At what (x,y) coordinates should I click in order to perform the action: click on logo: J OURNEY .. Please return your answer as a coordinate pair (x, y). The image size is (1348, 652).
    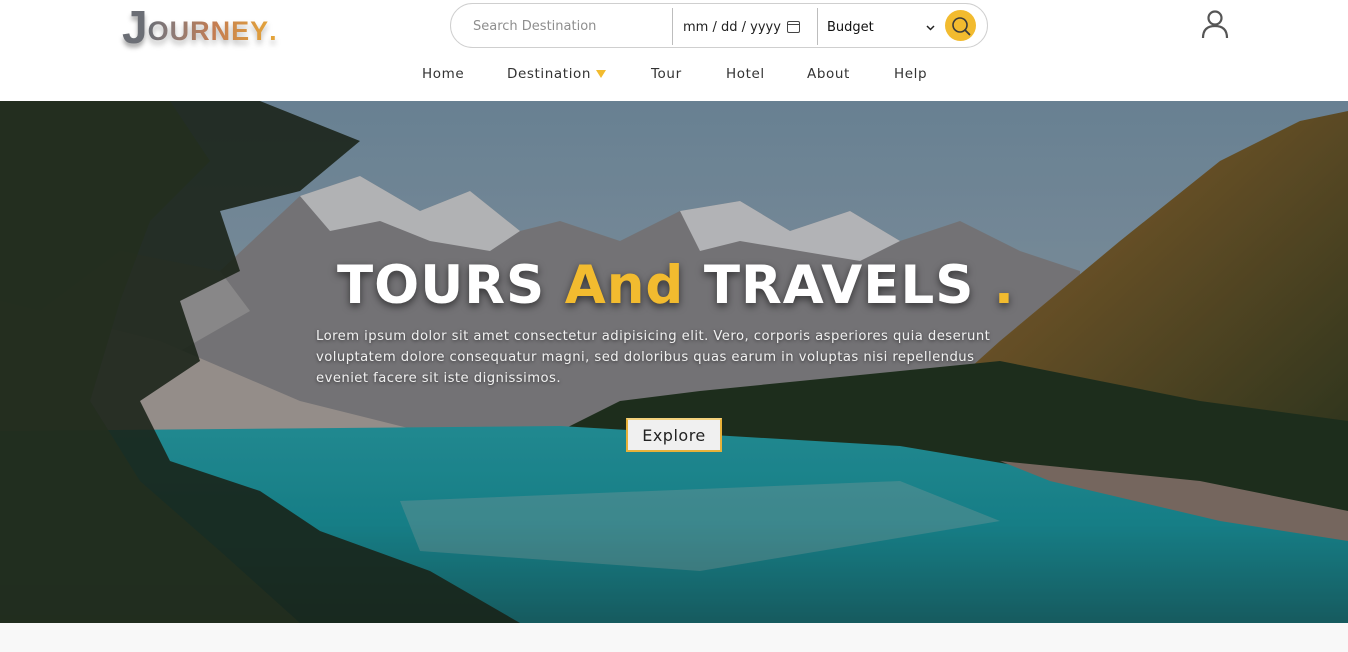
    Looking at the image, I should click on (200, 26).